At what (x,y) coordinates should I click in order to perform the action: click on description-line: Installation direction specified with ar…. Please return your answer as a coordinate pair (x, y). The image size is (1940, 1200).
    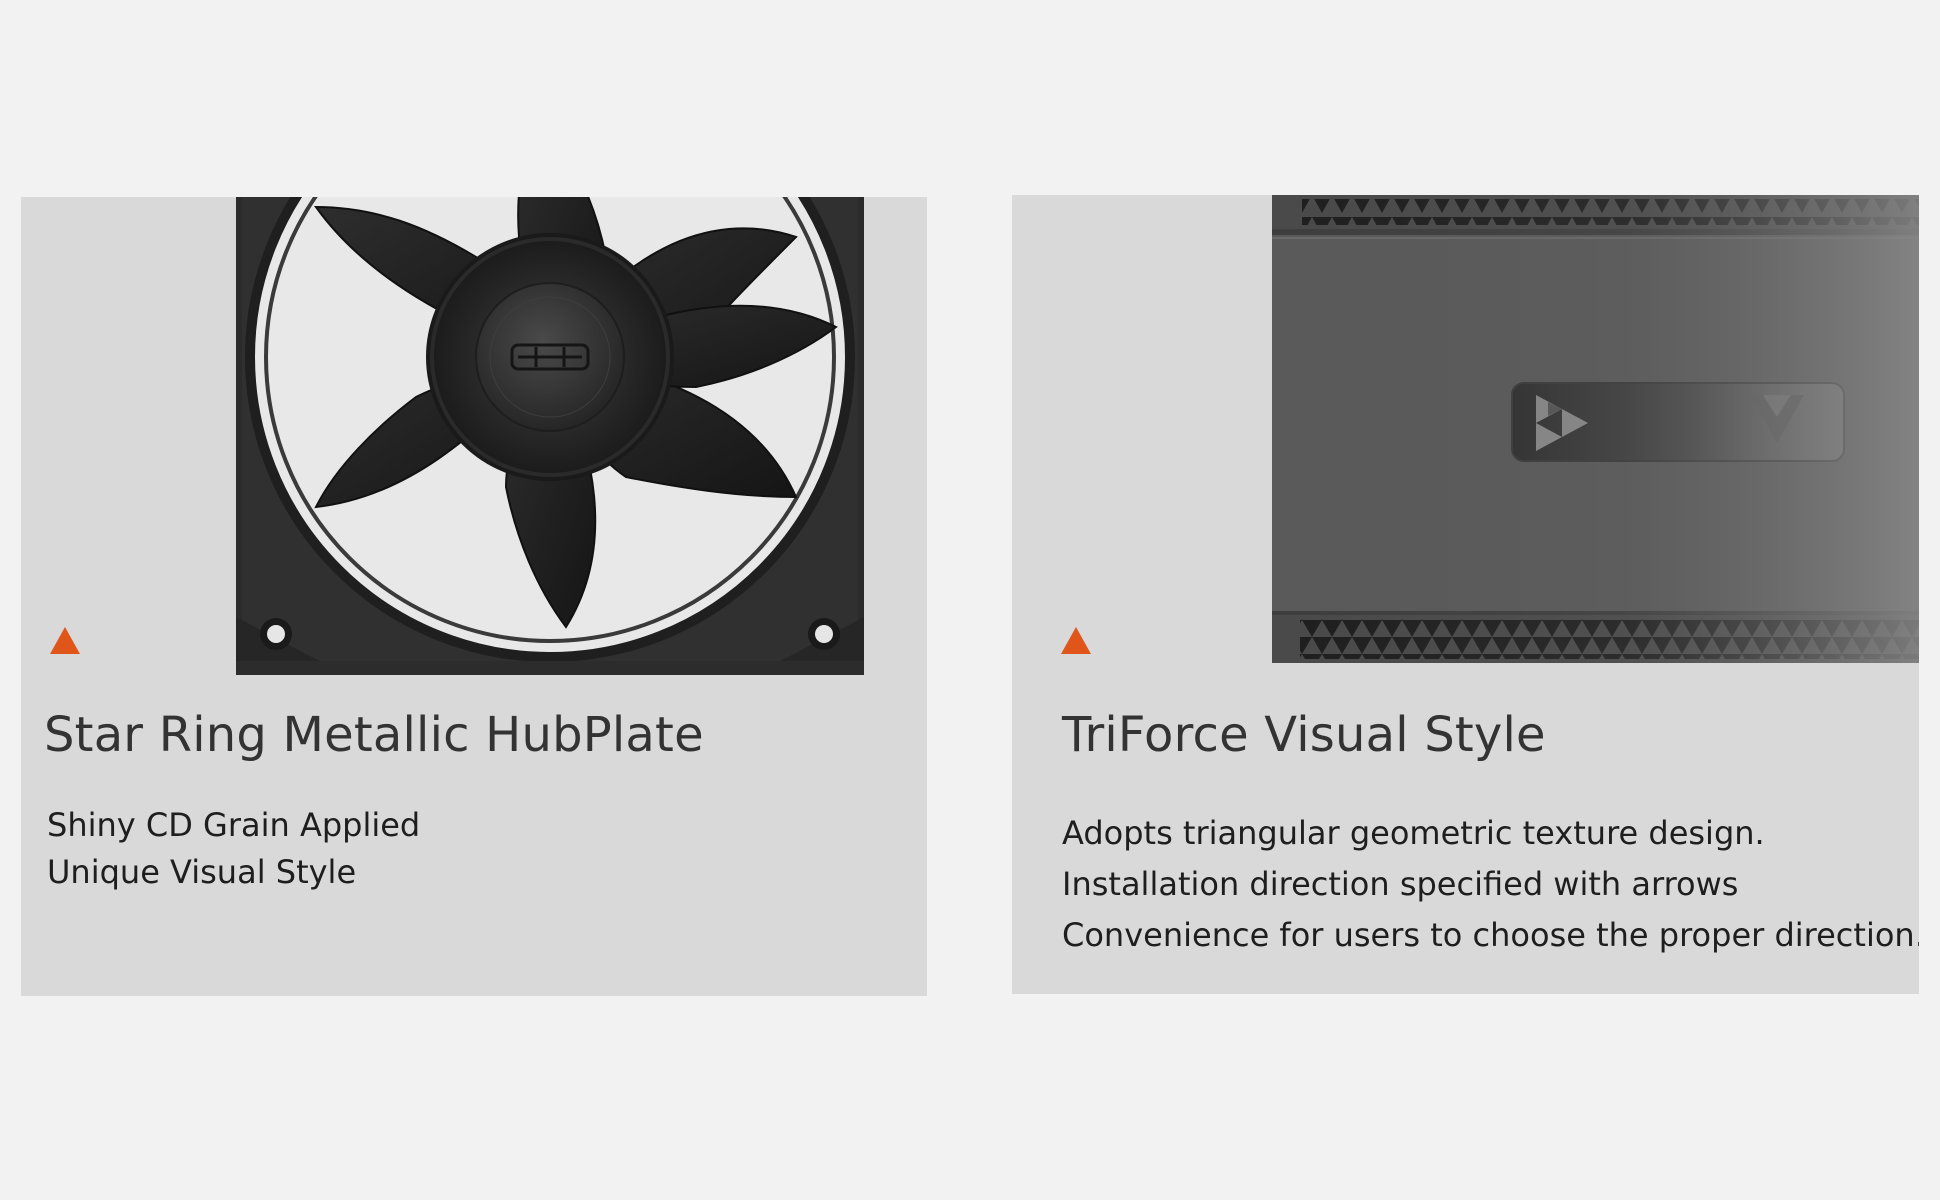
    Looking at the image, I should click on (1400, 884).